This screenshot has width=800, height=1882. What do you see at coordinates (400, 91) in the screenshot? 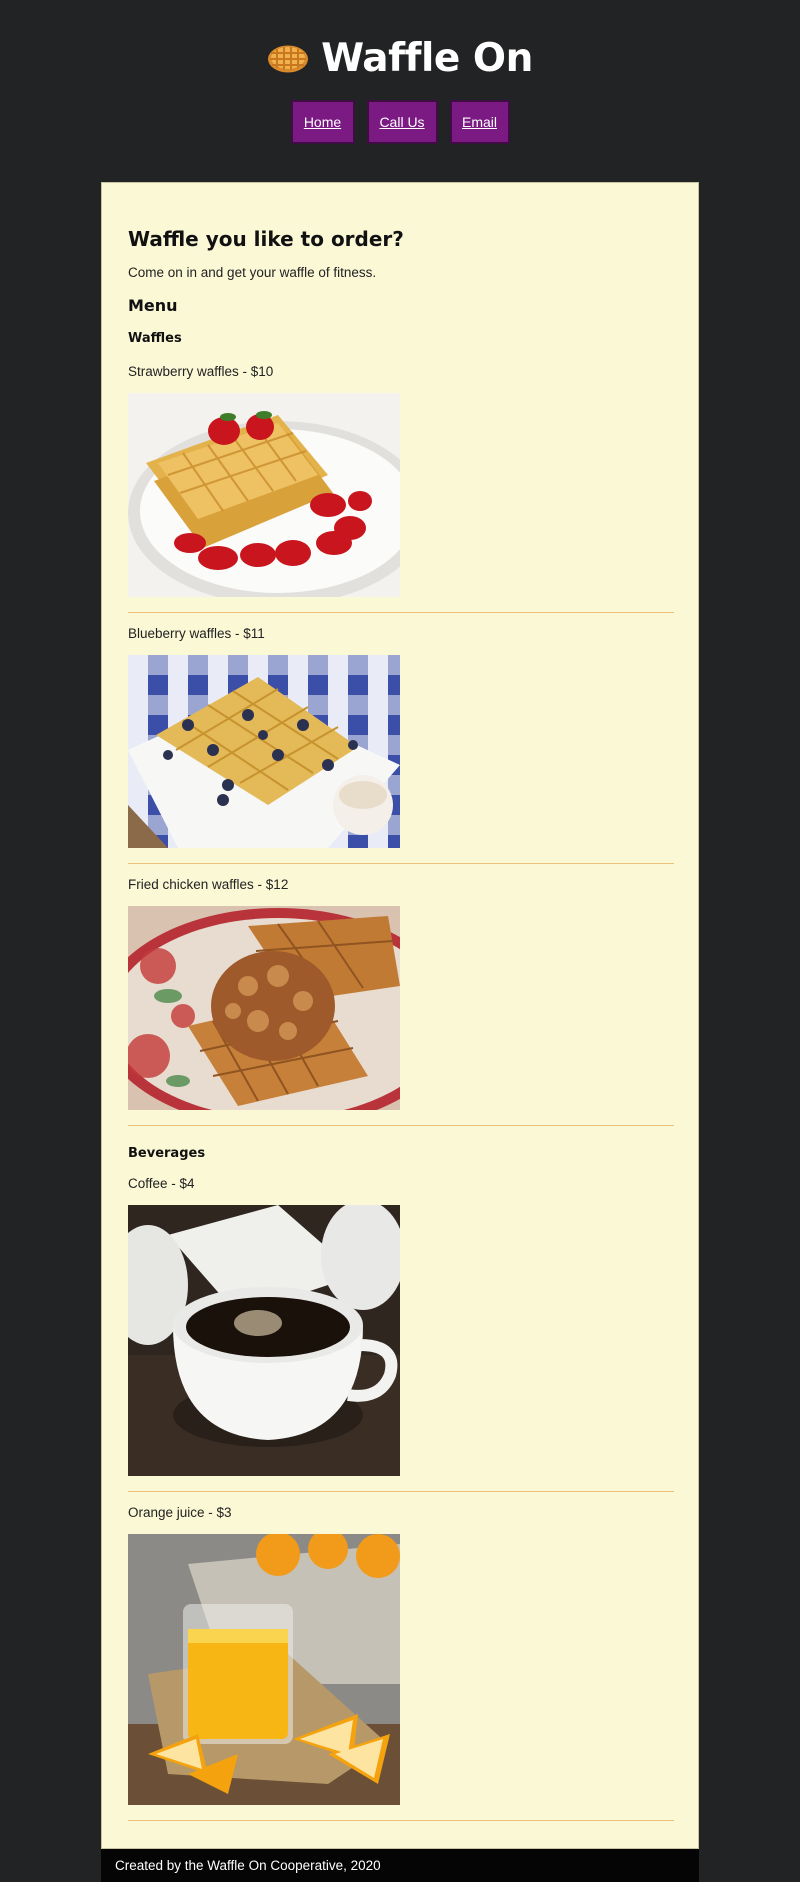
I see `site-header: Waffle On Home Call Us Email` at bounding box center [400, 91].